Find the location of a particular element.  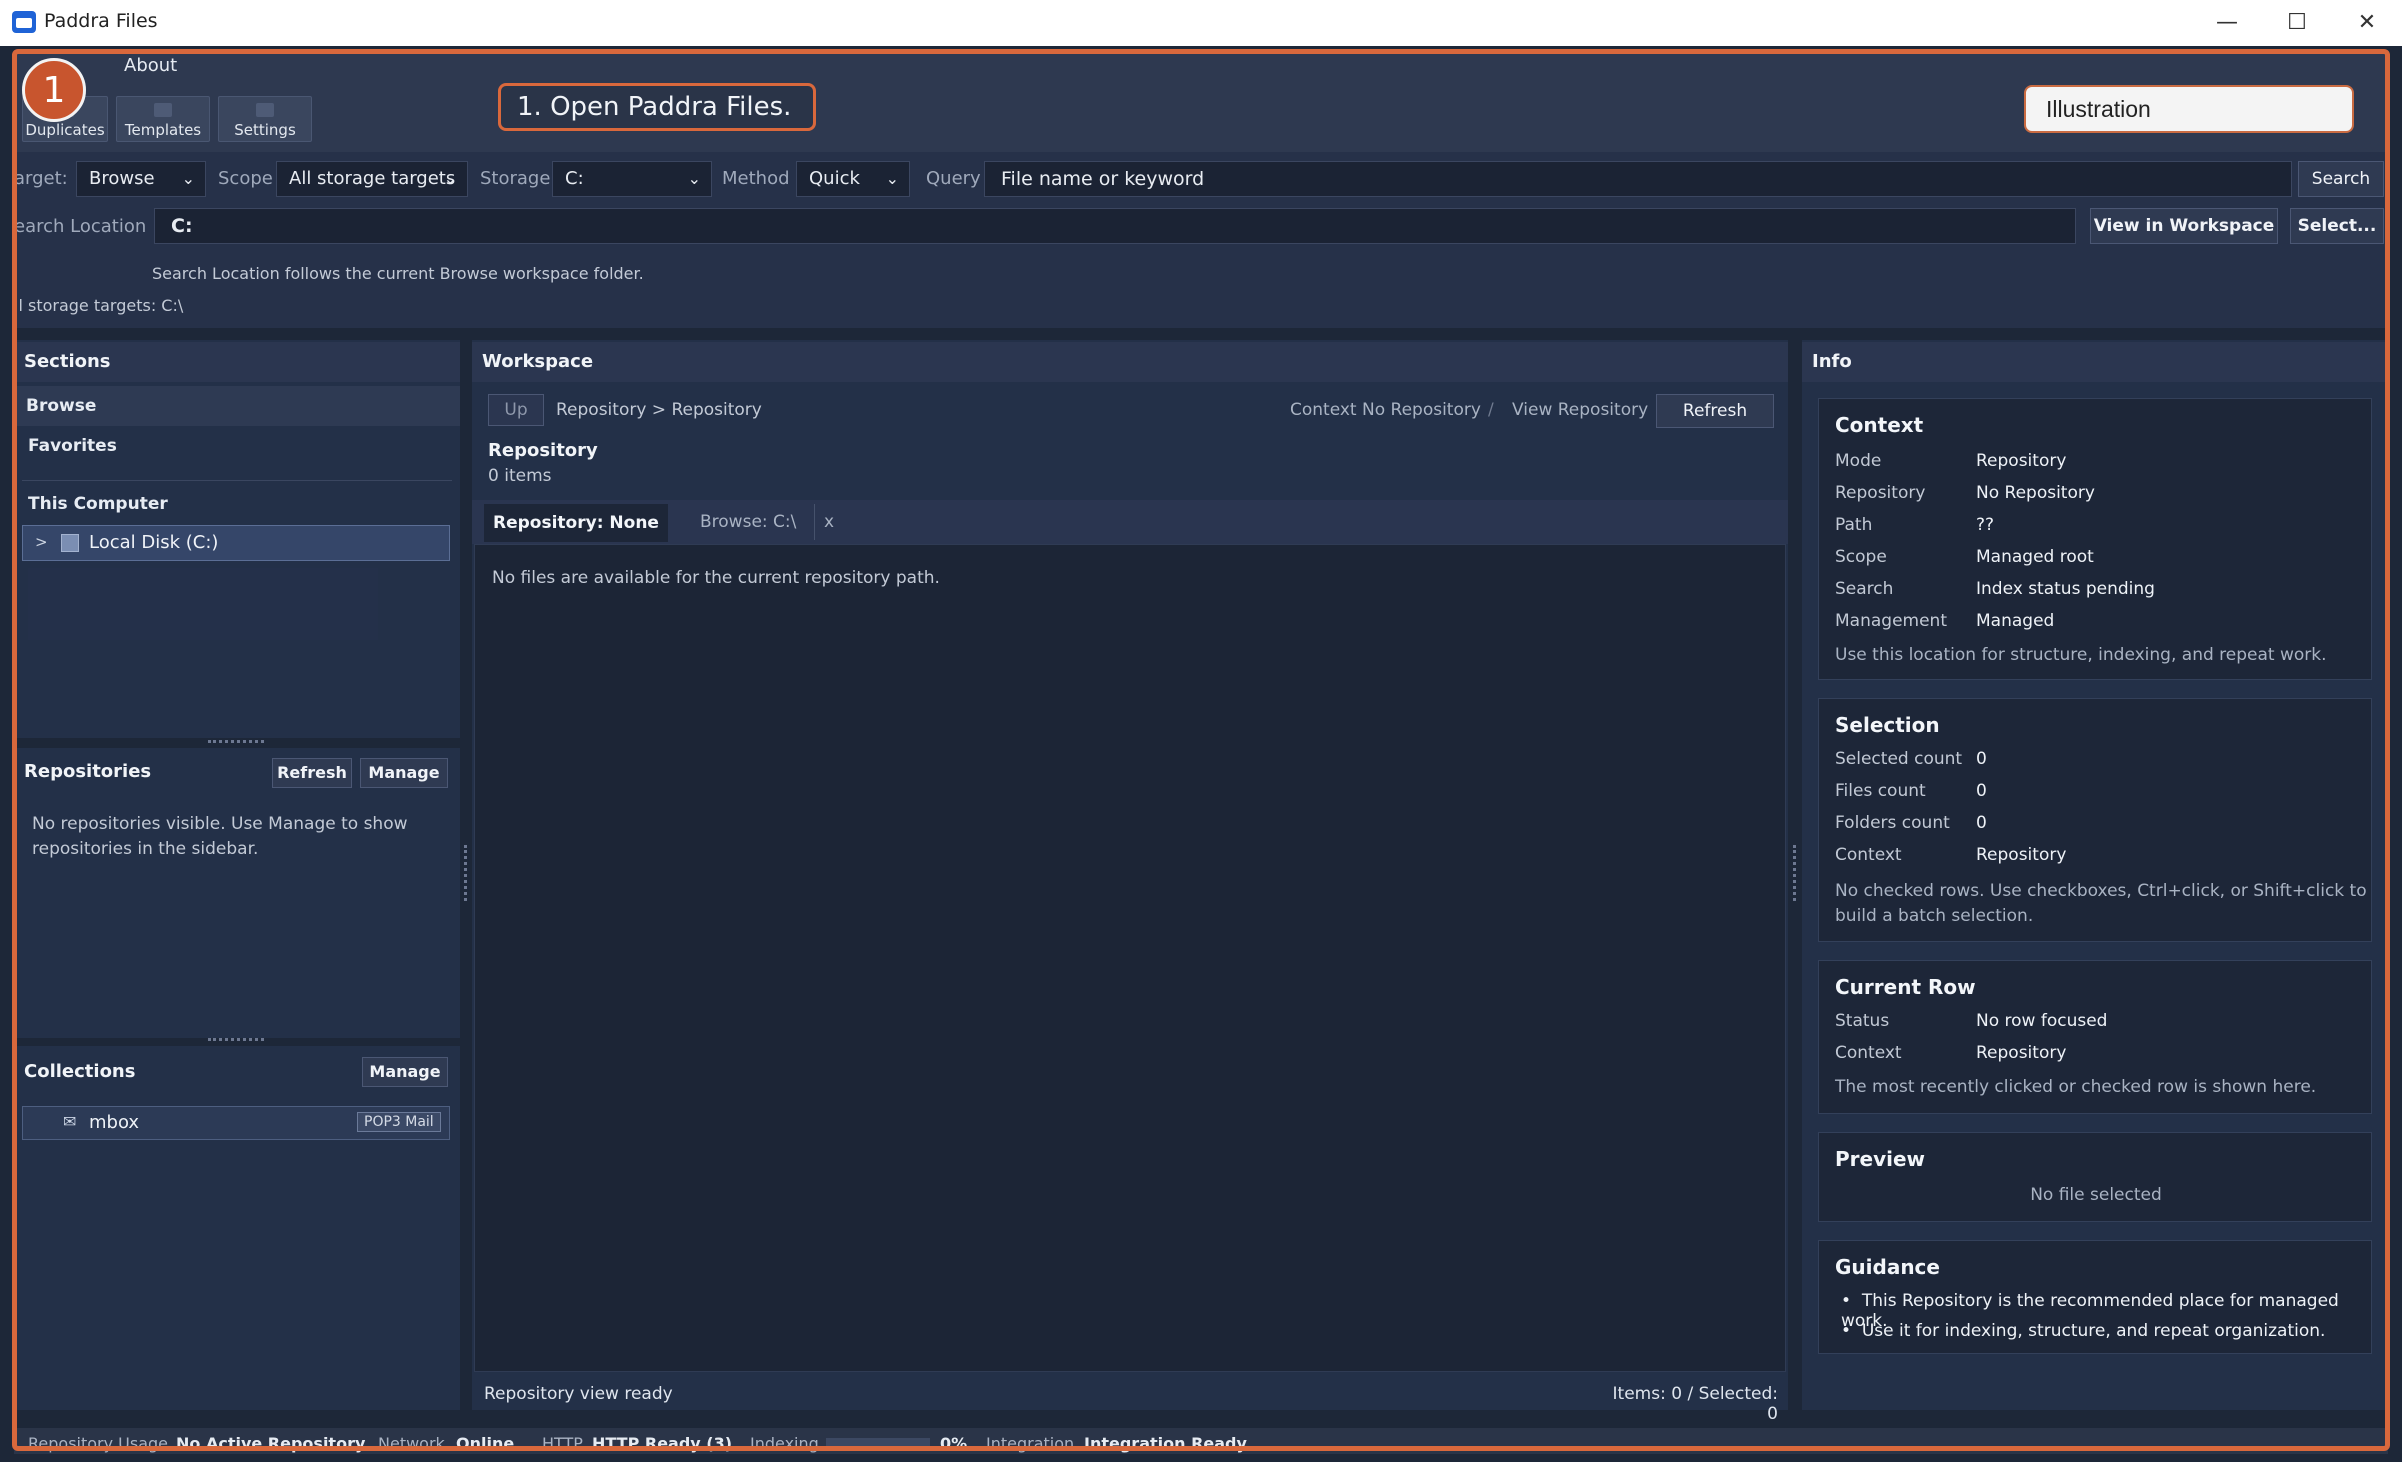

selected-count-value: 0 is located at coordinates (1981, 759).